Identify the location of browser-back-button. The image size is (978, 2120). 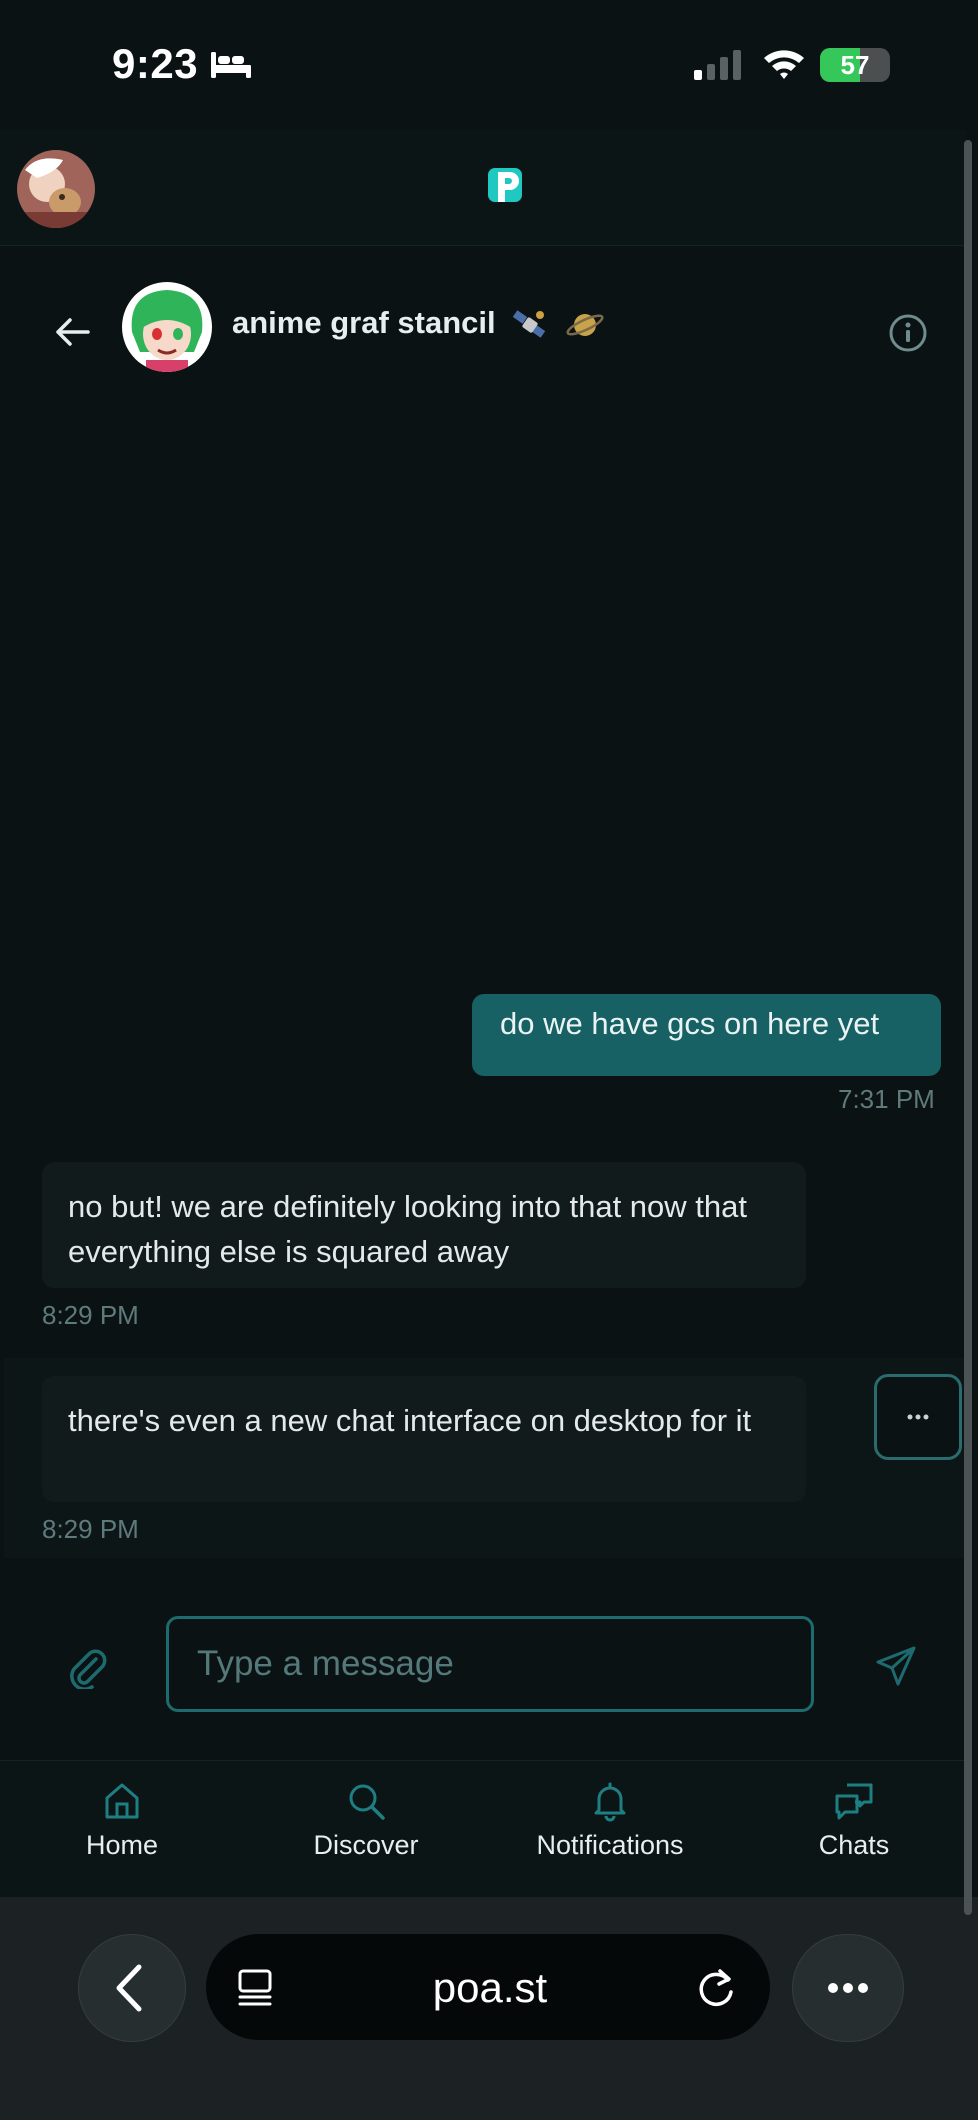
(132, 1988).